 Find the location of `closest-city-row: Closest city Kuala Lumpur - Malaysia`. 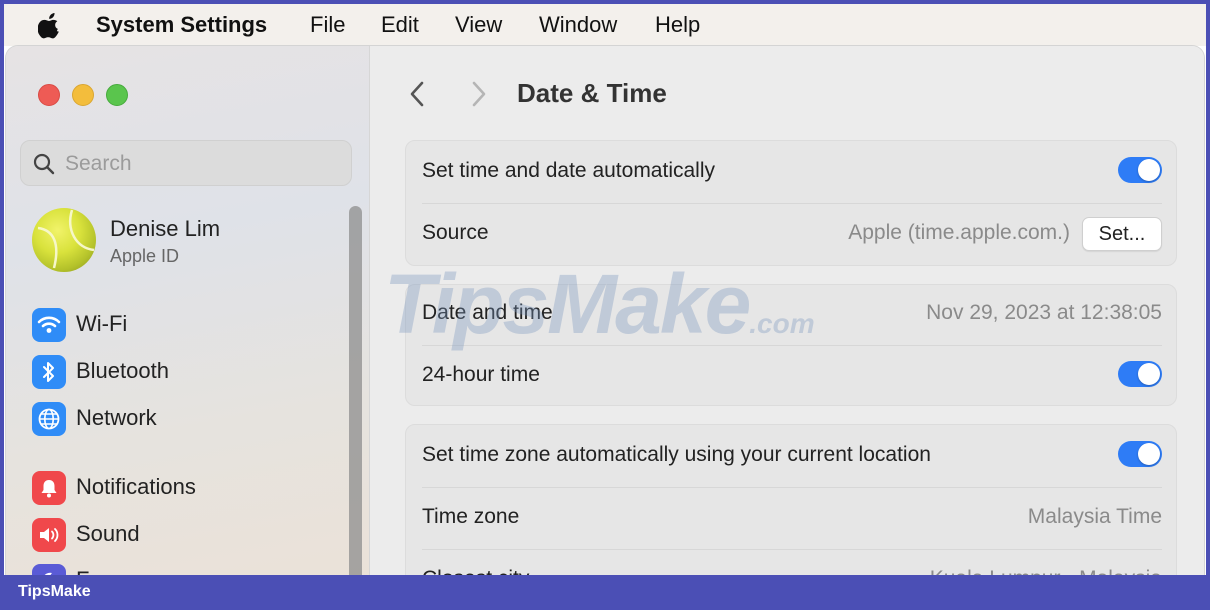

closest-city-row: Closest city Kuala Lumpur - Malaysia is located at coordinates (792, 562).